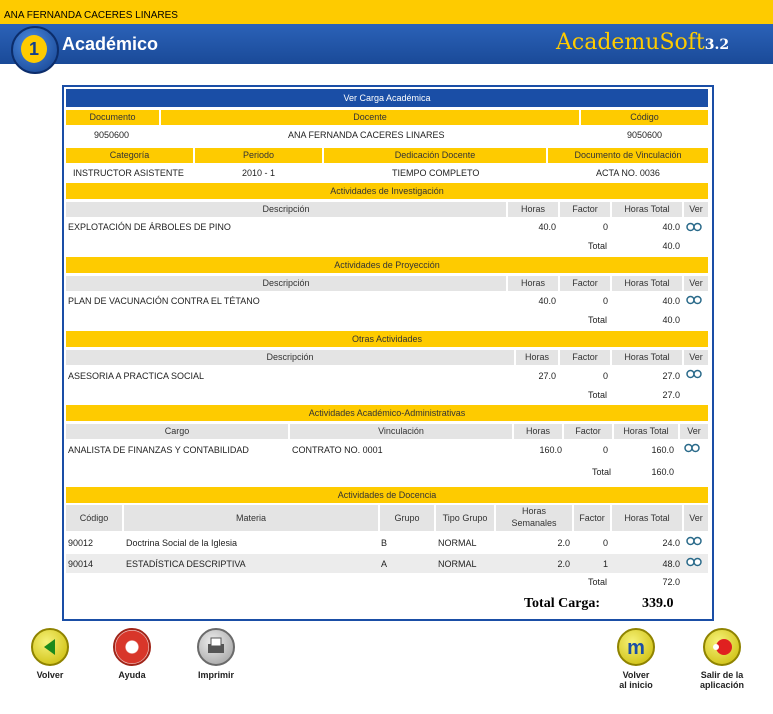 The width and height of the screenshot is (773, 714). I want to click on investigacion-total: 40.0, so click(671, 227).